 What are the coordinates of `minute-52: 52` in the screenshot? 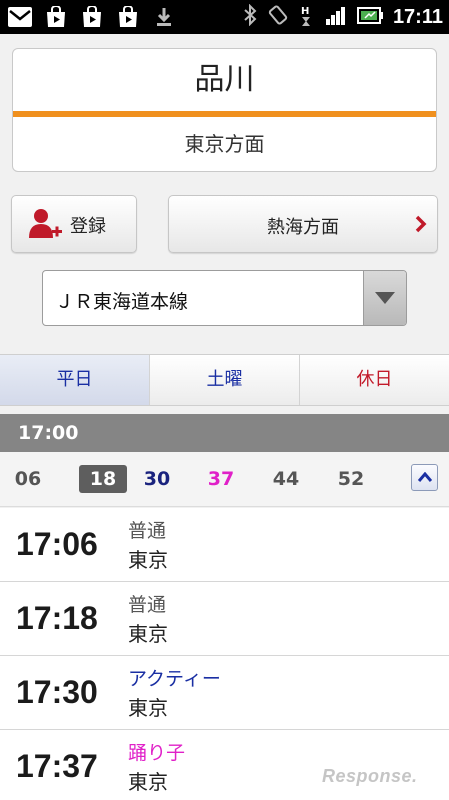 It's located at (351, 479).